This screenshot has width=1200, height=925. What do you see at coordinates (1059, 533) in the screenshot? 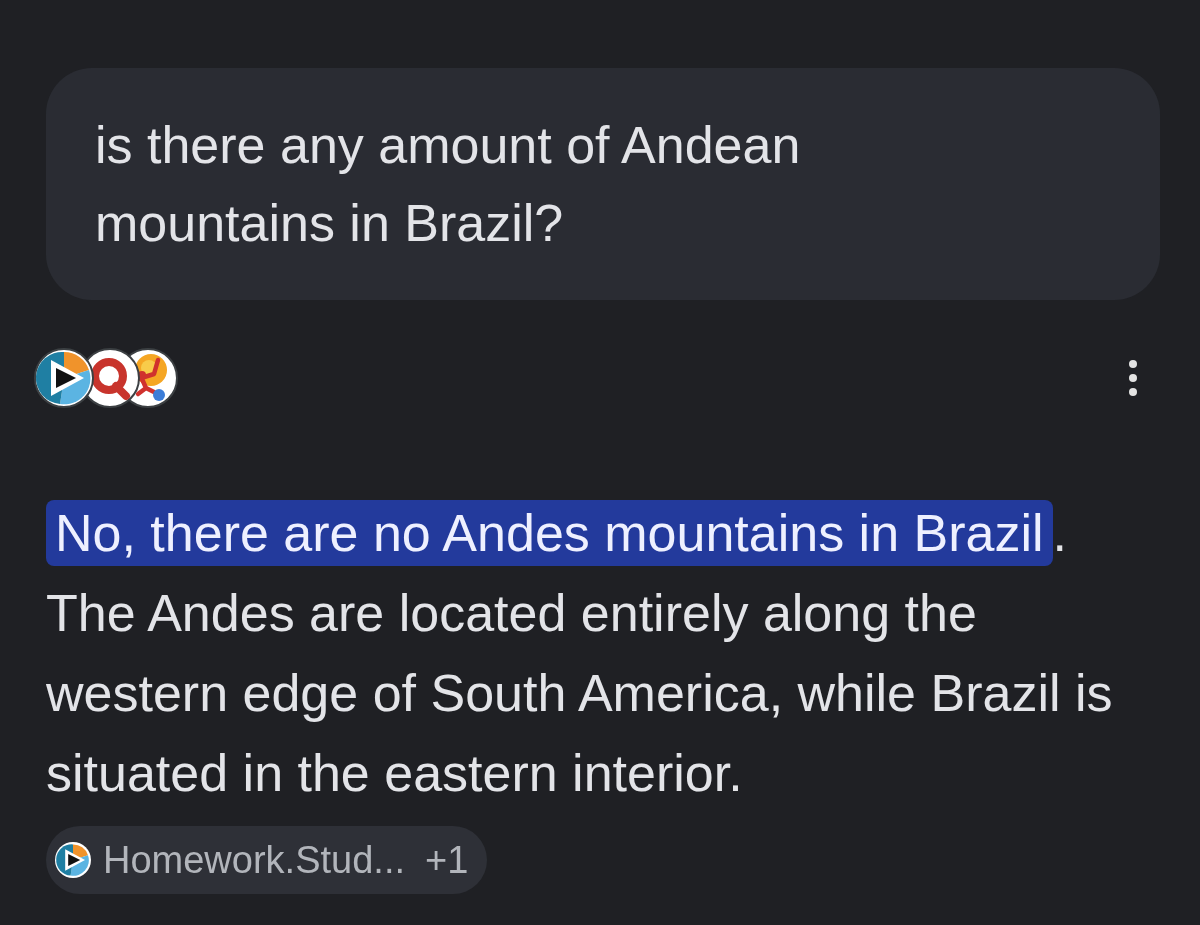
I see `period-text: .` at bounding box center [1059, 533].